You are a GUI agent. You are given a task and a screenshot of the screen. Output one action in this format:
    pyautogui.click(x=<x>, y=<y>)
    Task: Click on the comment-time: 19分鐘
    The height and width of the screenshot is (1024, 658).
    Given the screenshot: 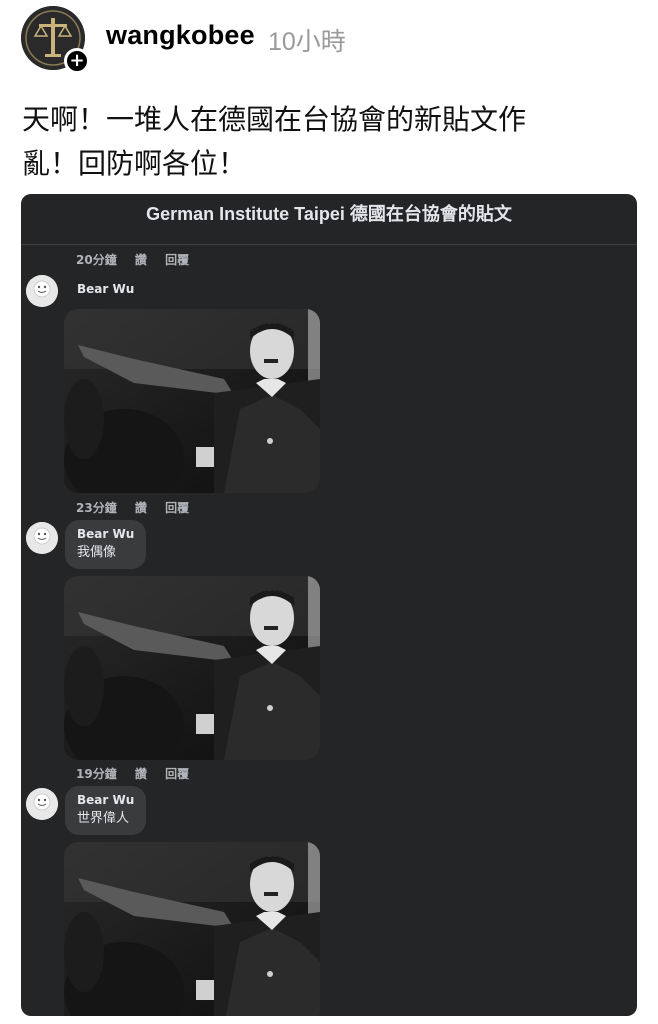 What is the action you would take?
    pyautogui.click(x=96, y=774)
    